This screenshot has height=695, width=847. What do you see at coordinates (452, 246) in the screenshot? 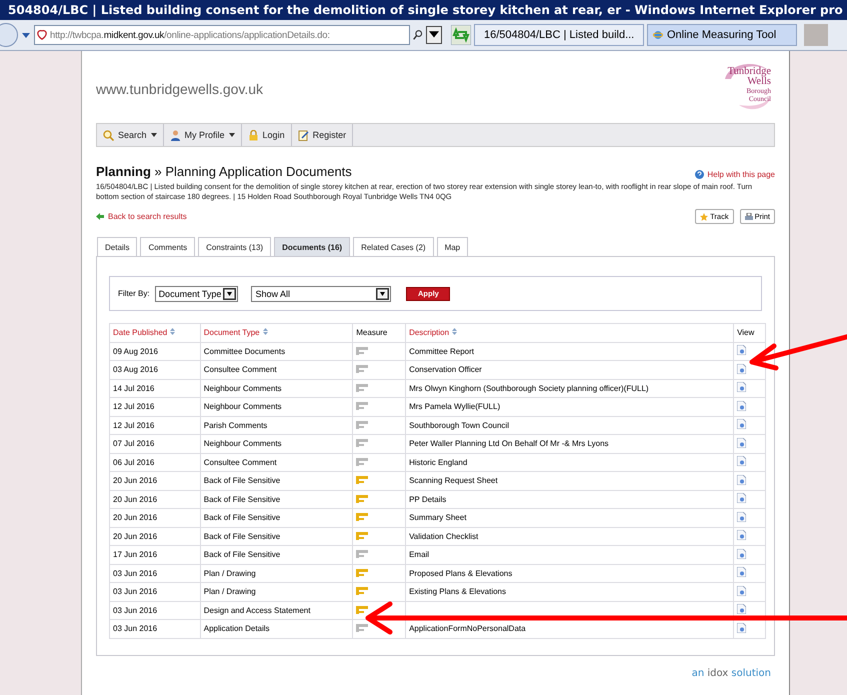
I see `tab: Map` at bounding box center [452, 246].